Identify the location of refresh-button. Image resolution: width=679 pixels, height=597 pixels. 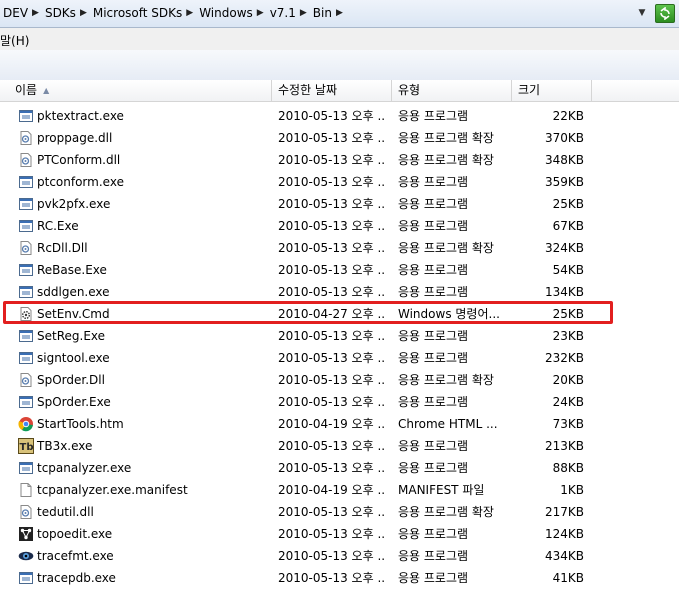
(665, 13).